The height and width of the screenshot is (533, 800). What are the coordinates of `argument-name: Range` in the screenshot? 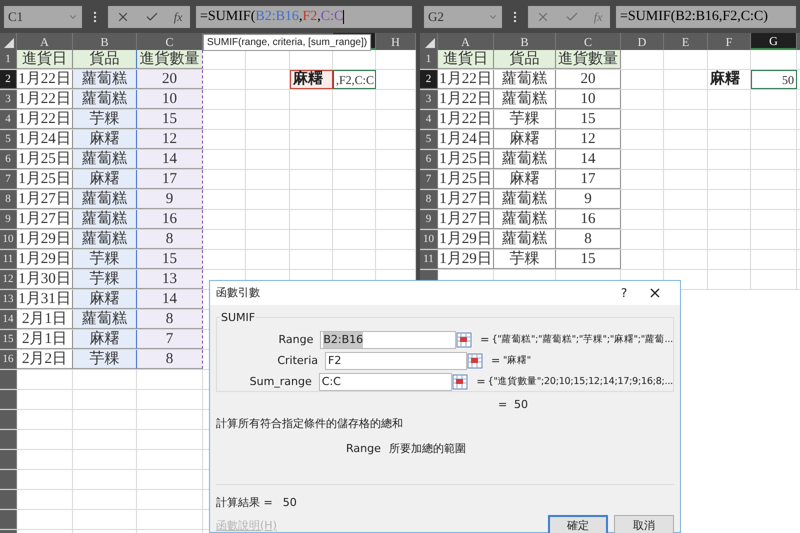 It's located at (363, 449).